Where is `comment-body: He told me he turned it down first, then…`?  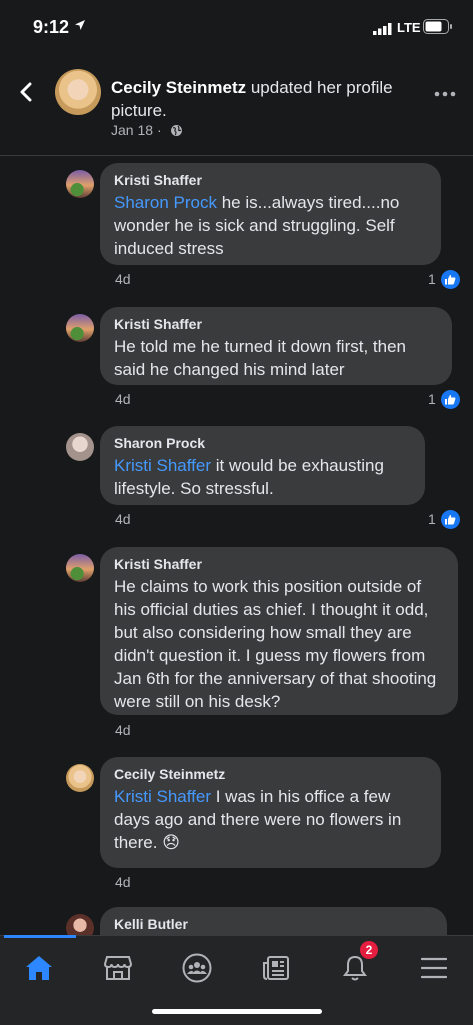
comment-body: He told me he turned it down first, then… is located at coordinates (260, 358).